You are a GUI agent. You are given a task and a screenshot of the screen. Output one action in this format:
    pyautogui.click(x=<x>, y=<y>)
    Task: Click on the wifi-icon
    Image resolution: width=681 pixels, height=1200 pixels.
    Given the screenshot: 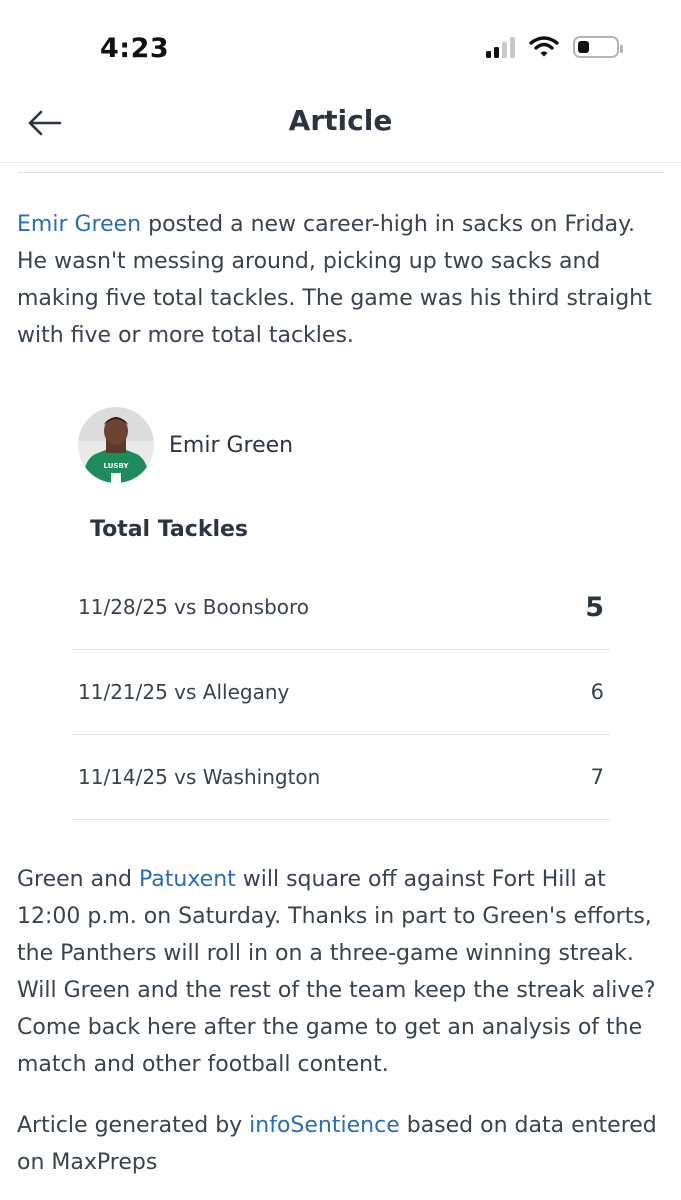 What is the action you would take?
    pyautogui.click(x=544, y=46)
    